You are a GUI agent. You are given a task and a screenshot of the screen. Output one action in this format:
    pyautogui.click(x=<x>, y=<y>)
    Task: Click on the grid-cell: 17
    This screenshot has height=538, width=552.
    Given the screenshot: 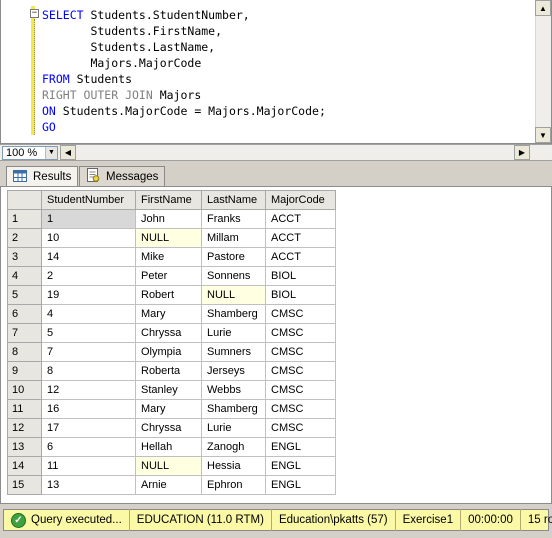 What is the action you would take?
    pyautogui.click(x=88, y=428)
    